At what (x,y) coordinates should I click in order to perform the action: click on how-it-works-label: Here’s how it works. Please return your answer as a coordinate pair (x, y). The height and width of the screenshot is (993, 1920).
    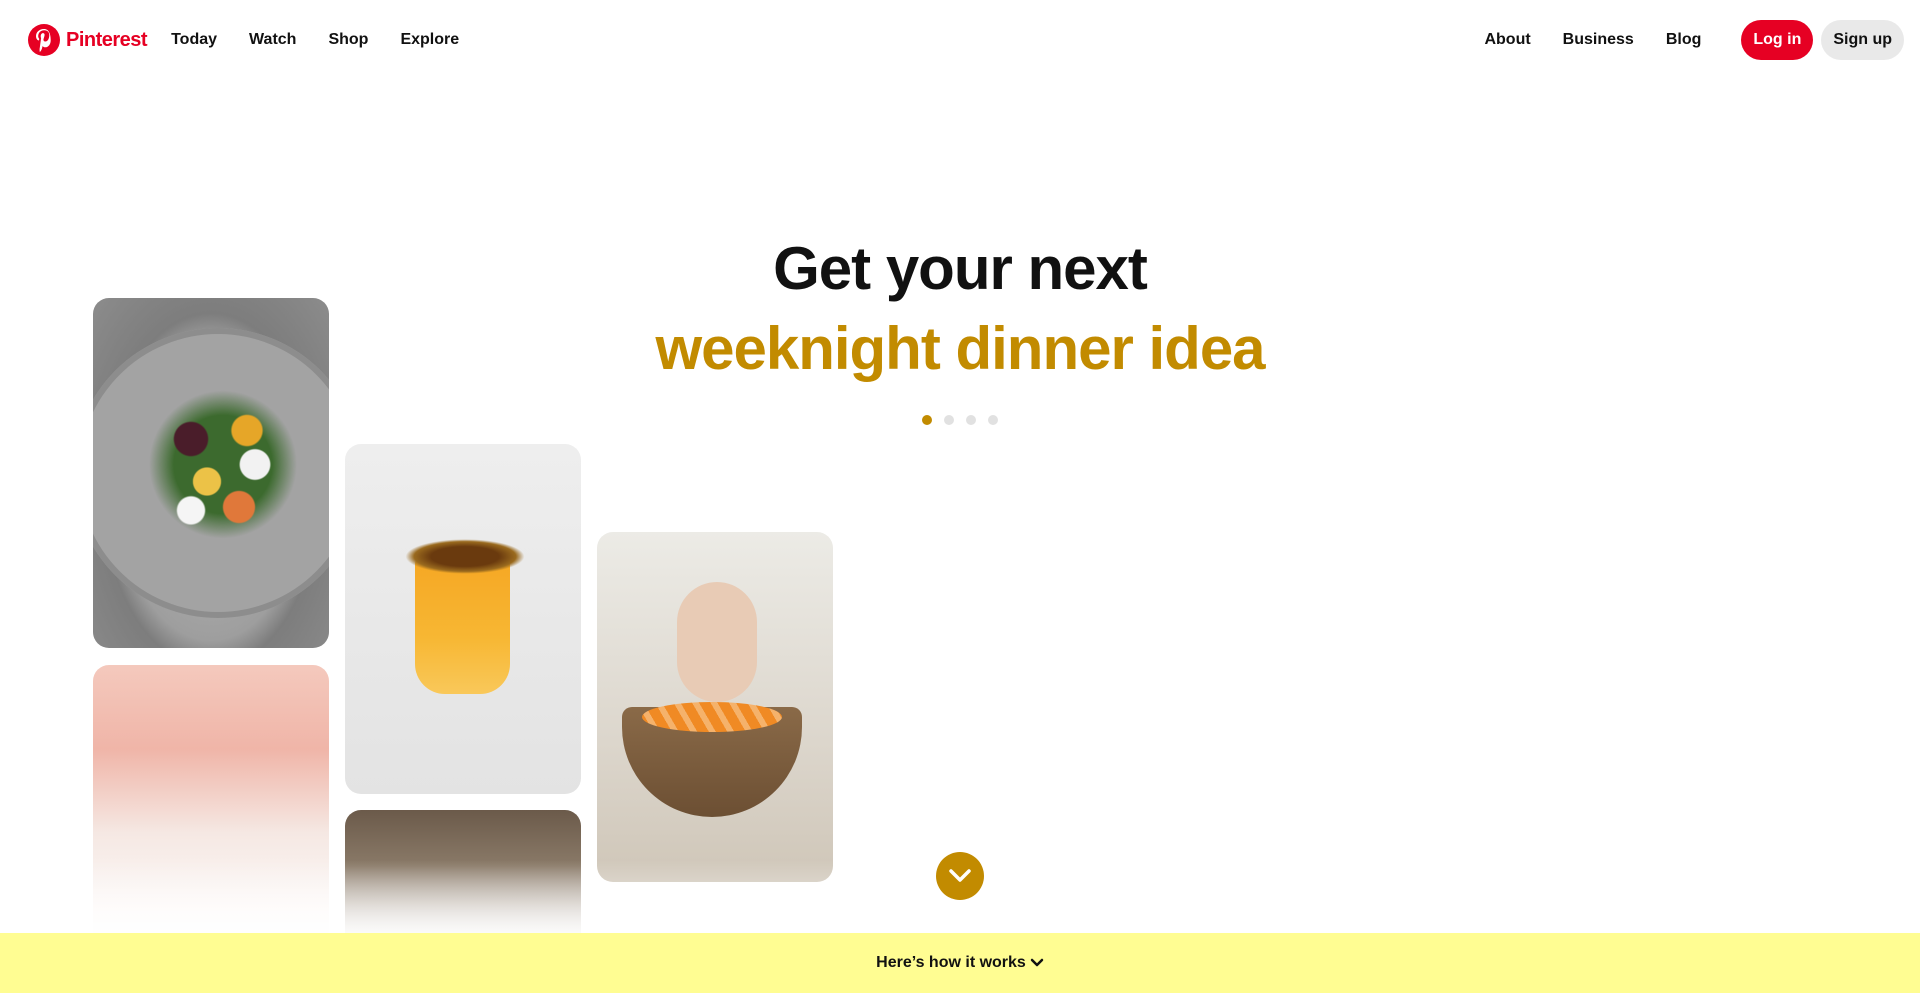
    Looking at the image, I should click on (951, 962).